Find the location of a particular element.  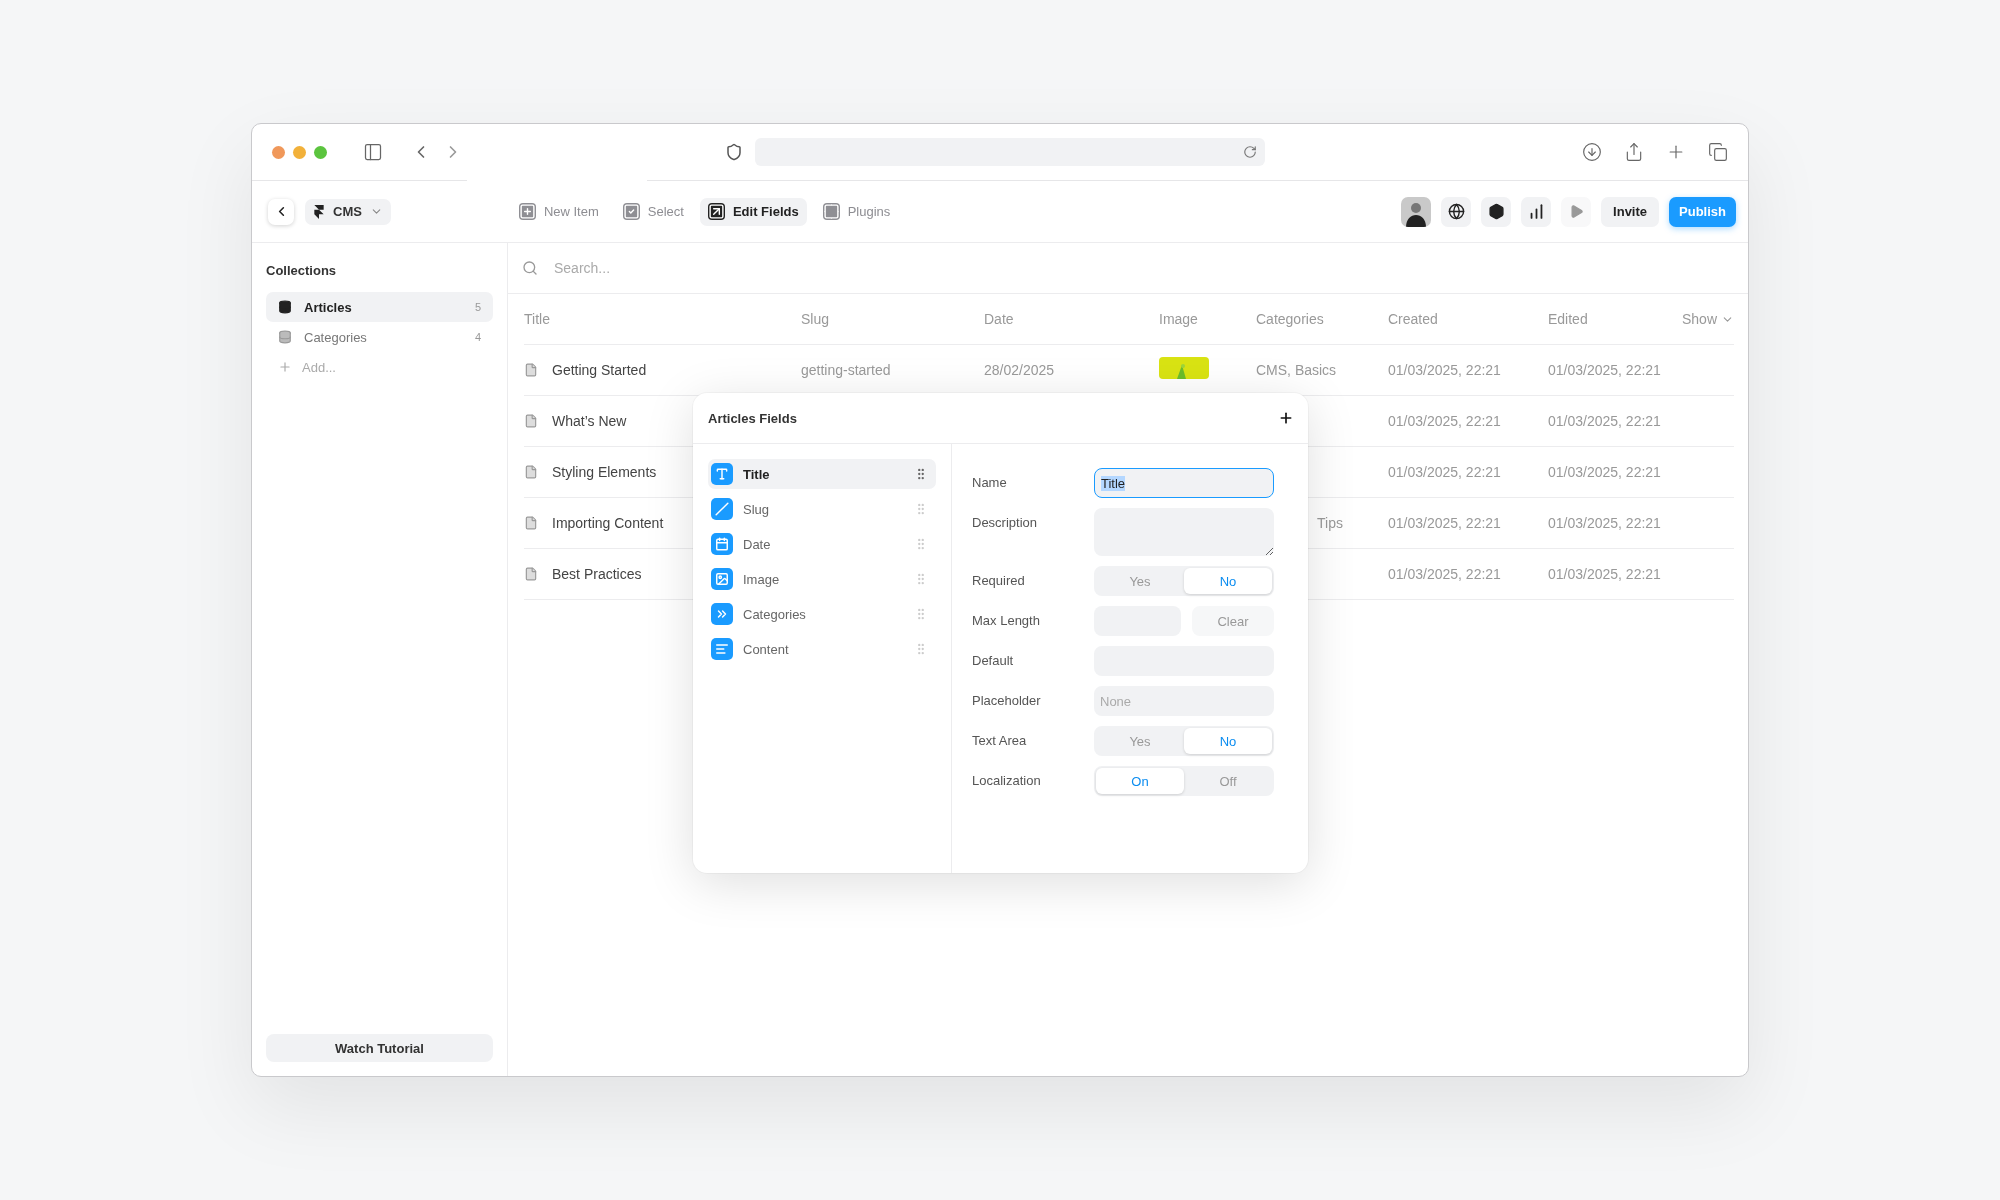

toolbar-tab: Edit Fields is located at coordinates (753, 211).